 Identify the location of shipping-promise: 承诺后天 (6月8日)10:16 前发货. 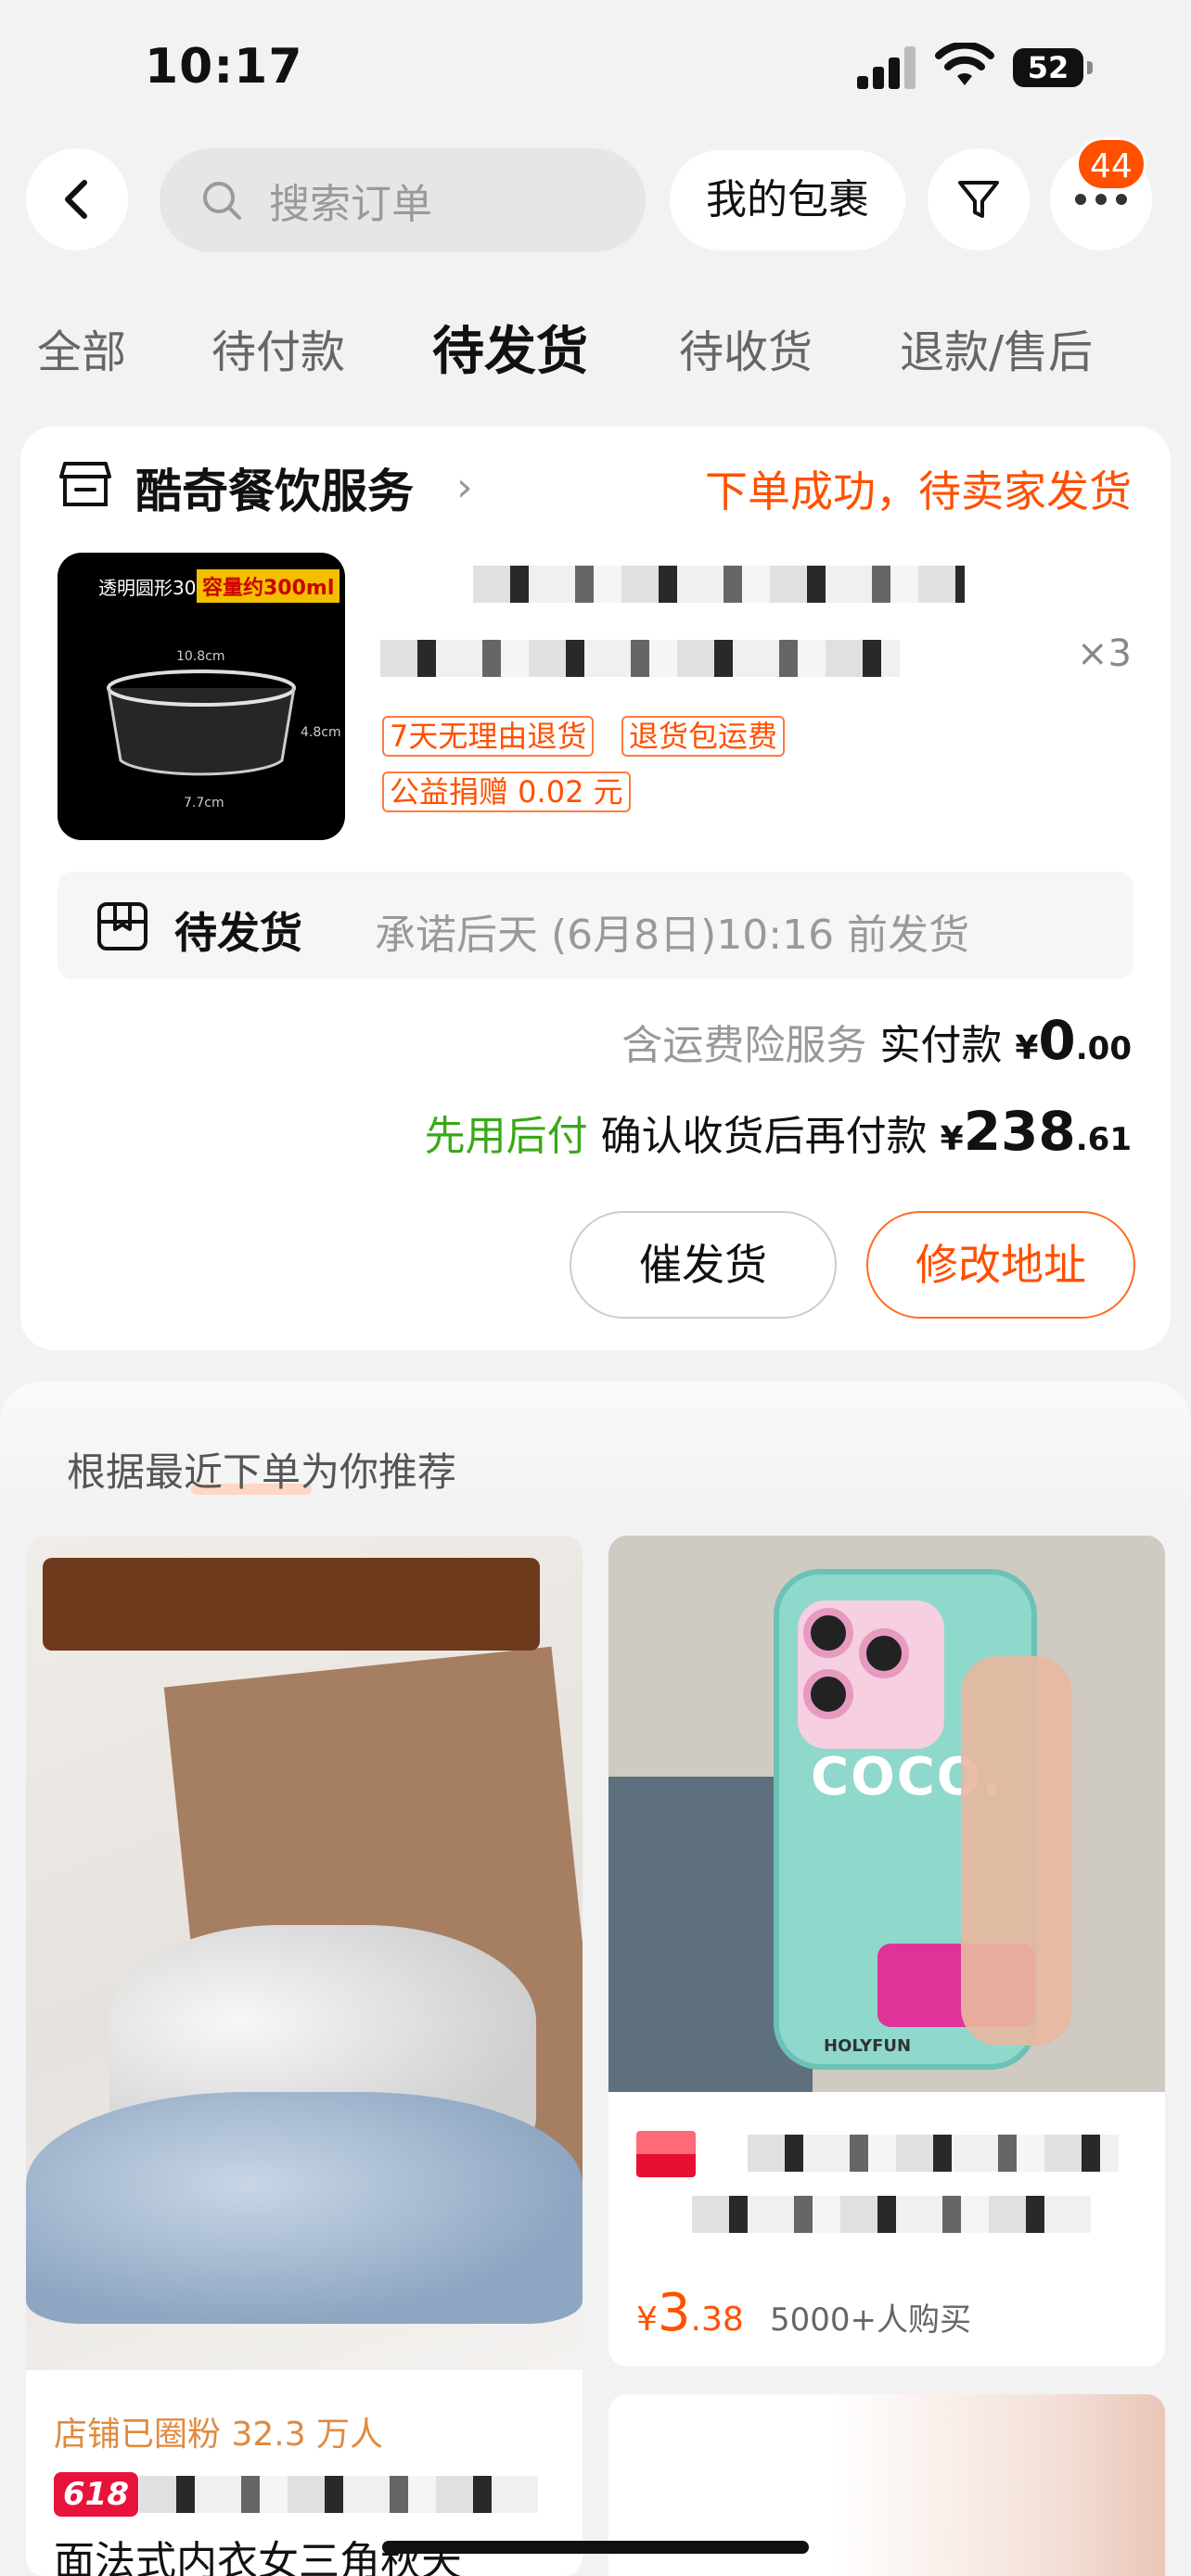
(673, 936).